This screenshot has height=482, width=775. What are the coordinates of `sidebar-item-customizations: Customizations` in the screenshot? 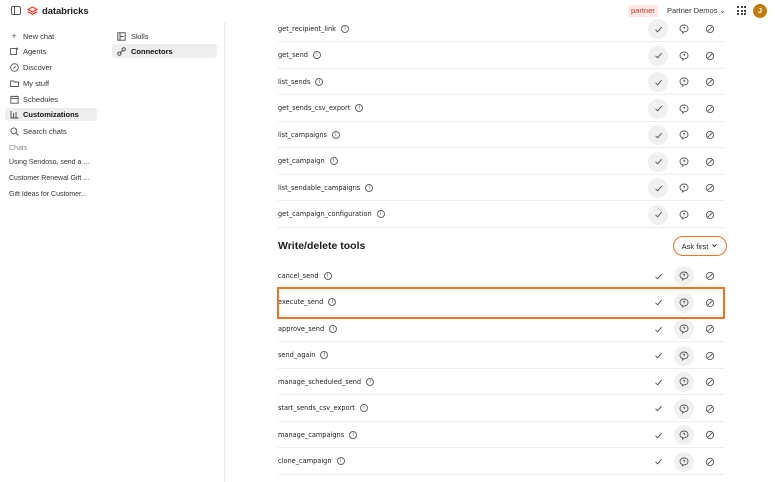 It's located at (51, 114).